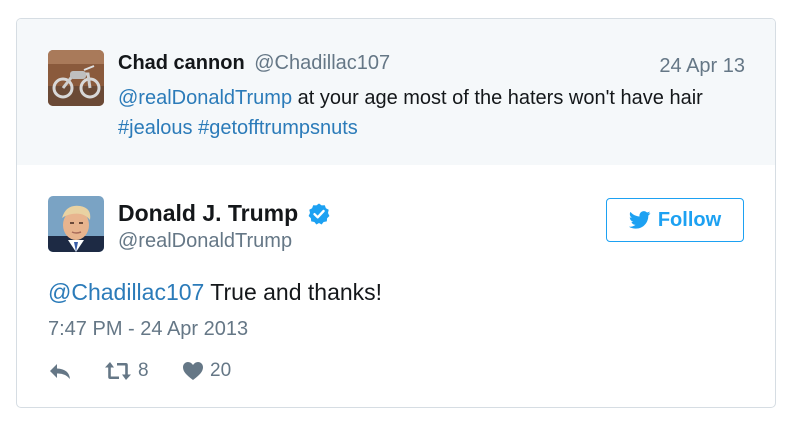 This screenshot has width=799, height=433. Describe the element at coordinates (206, 371) in the screenshot. I see `like-button: 20` at that location.